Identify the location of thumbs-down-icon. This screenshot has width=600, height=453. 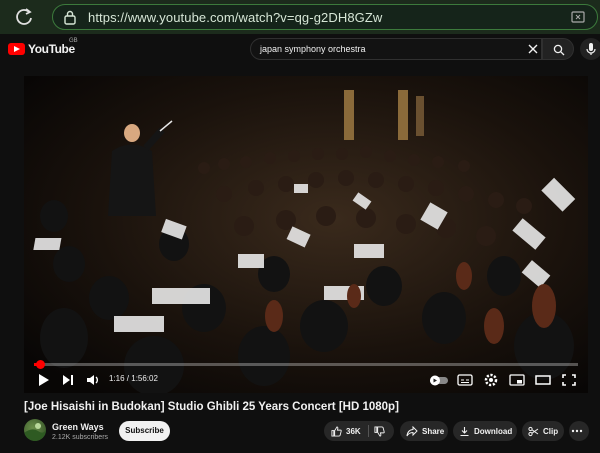
(379, 431).